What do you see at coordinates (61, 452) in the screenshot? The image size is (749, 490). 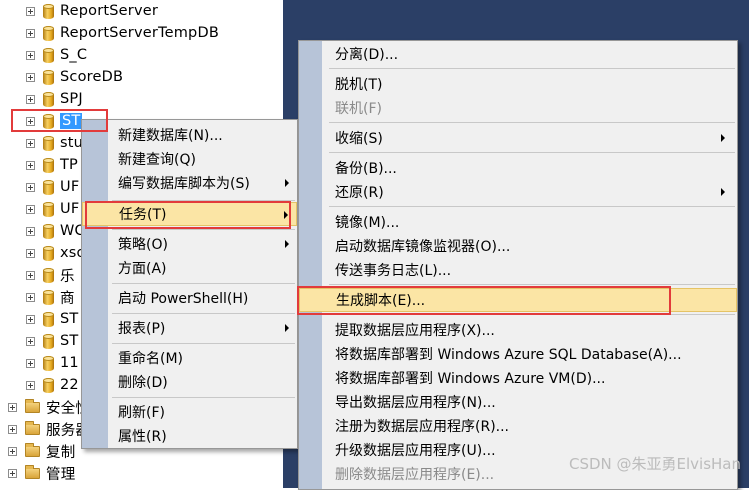 I see `tree-item-label: 复制` at bounding box center [61, 452].